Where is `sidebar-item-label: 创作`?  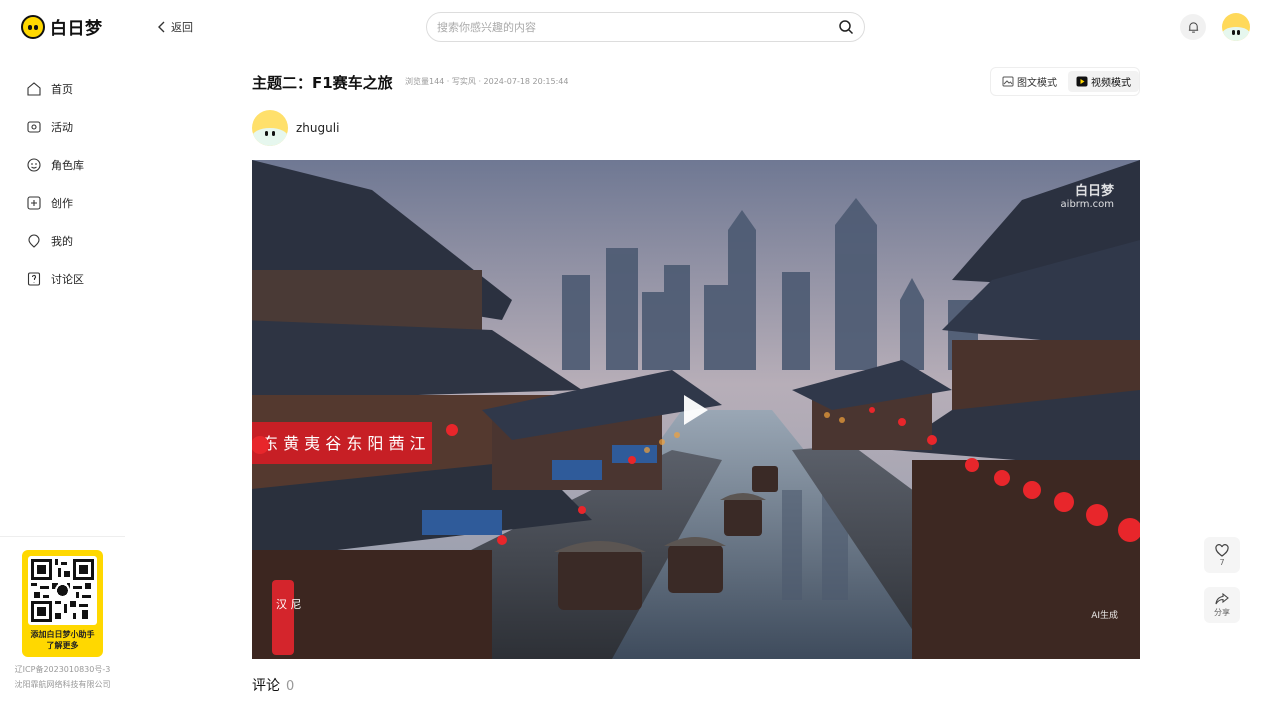 sidebar-item-label: 创作 is located at coordinates (62, 203).